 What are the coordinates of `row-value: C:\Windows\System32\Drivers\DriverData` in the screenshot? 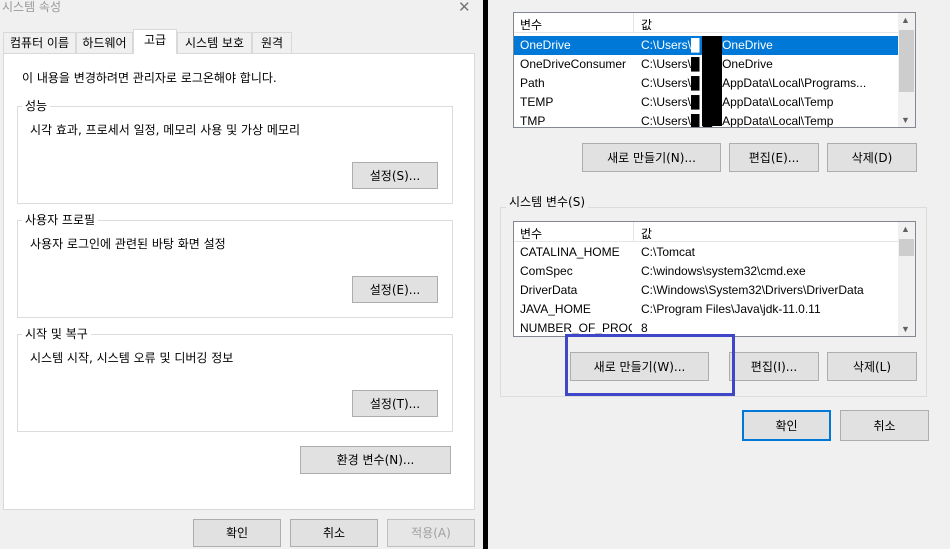 It's located at (752, 290).